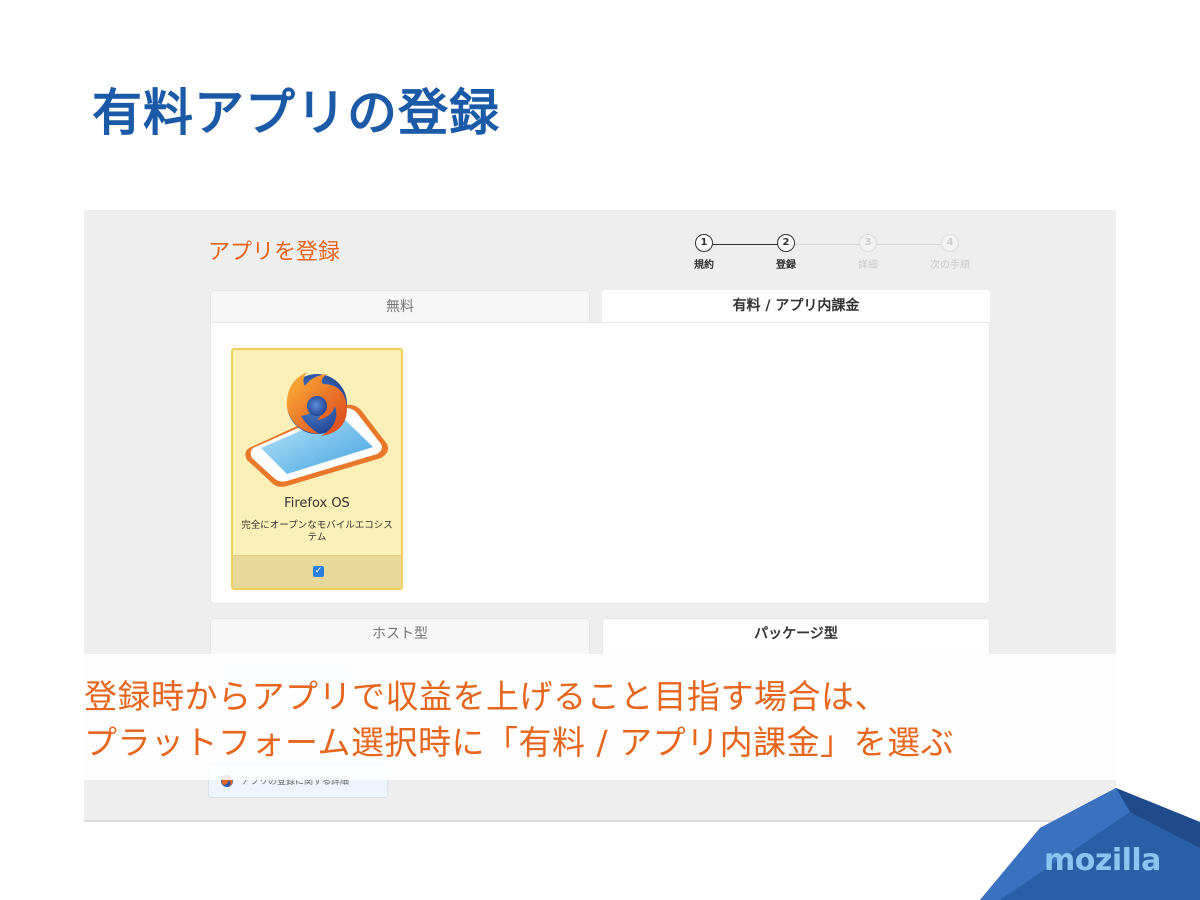 This screenshot has width=1200, height=900. What do you see at coordinates (400, 306) in the screenshot?
I see `tab-free: 無料` at bounding box center [400, 306].